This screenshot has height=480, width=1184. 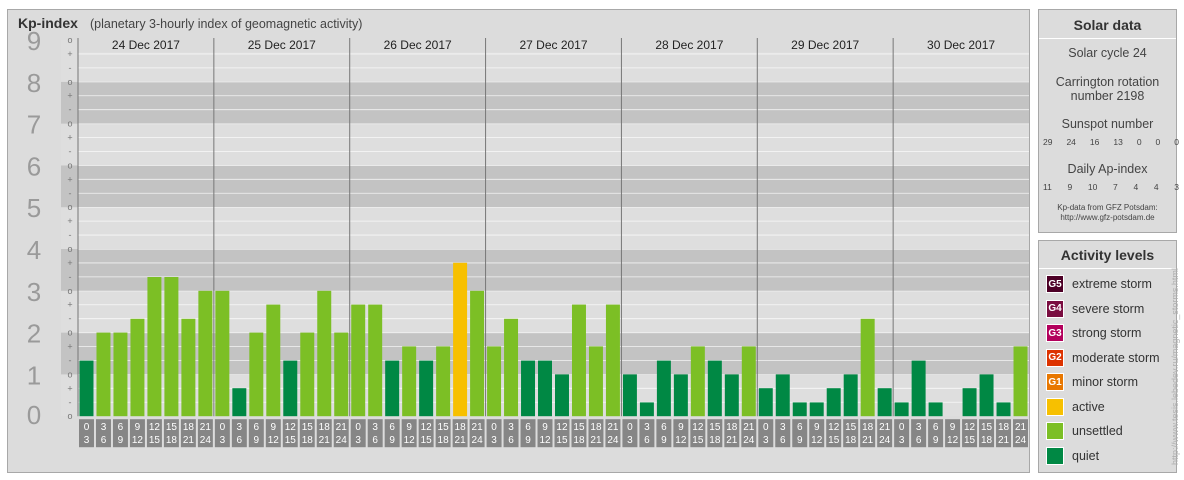 I want to click on y-tick-label: 9, so click(x=34, y=41).